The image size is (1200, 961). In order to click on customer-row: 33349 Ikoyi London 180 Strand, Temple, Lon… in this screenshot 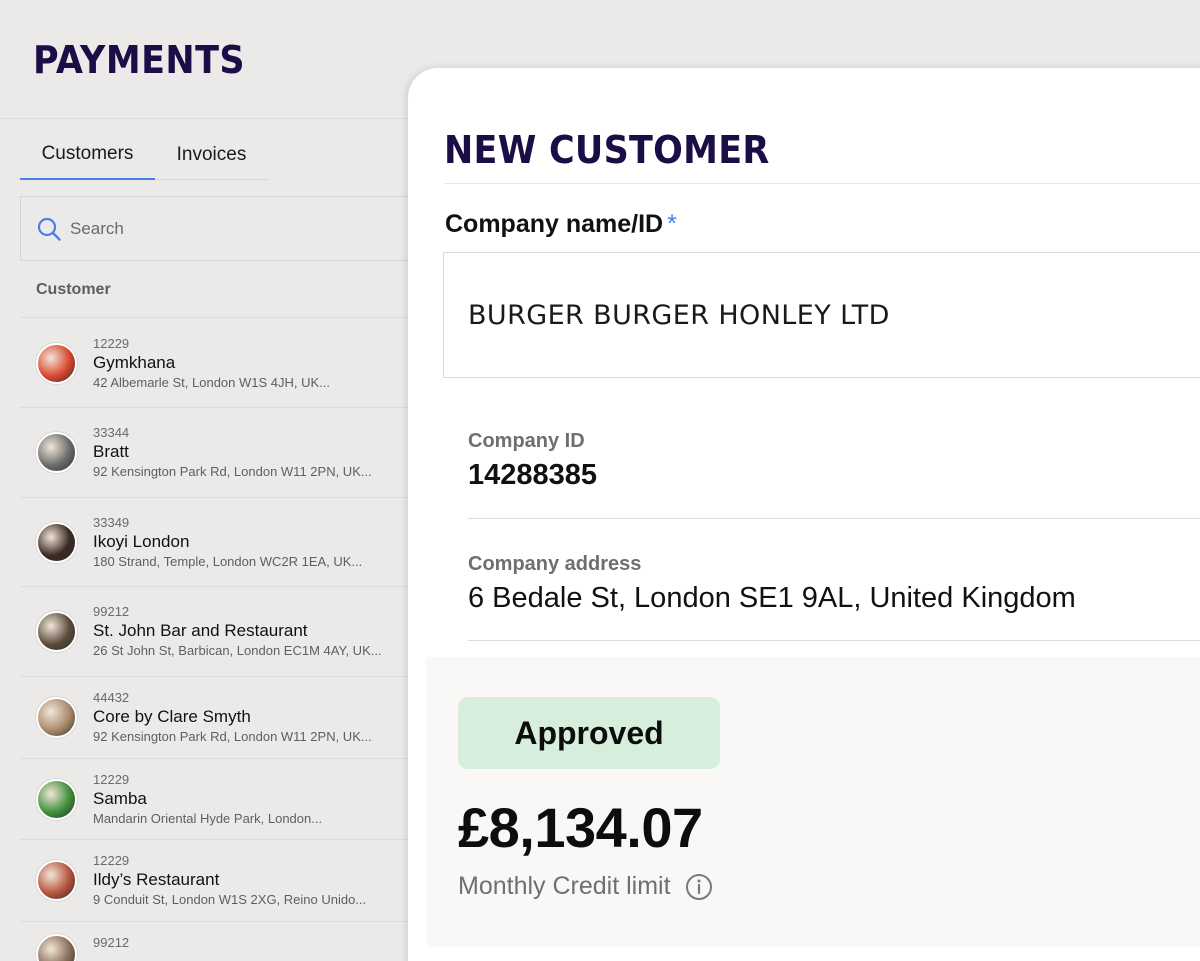, I will do `click(220, 542)`.